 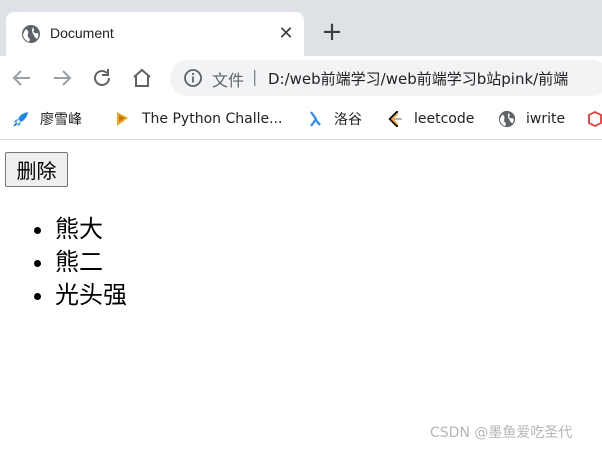 What do you see at coordinates (155, 34) in the screenshot?
I see `browser-tab: Document ✕` at bounding box center [155, 34].